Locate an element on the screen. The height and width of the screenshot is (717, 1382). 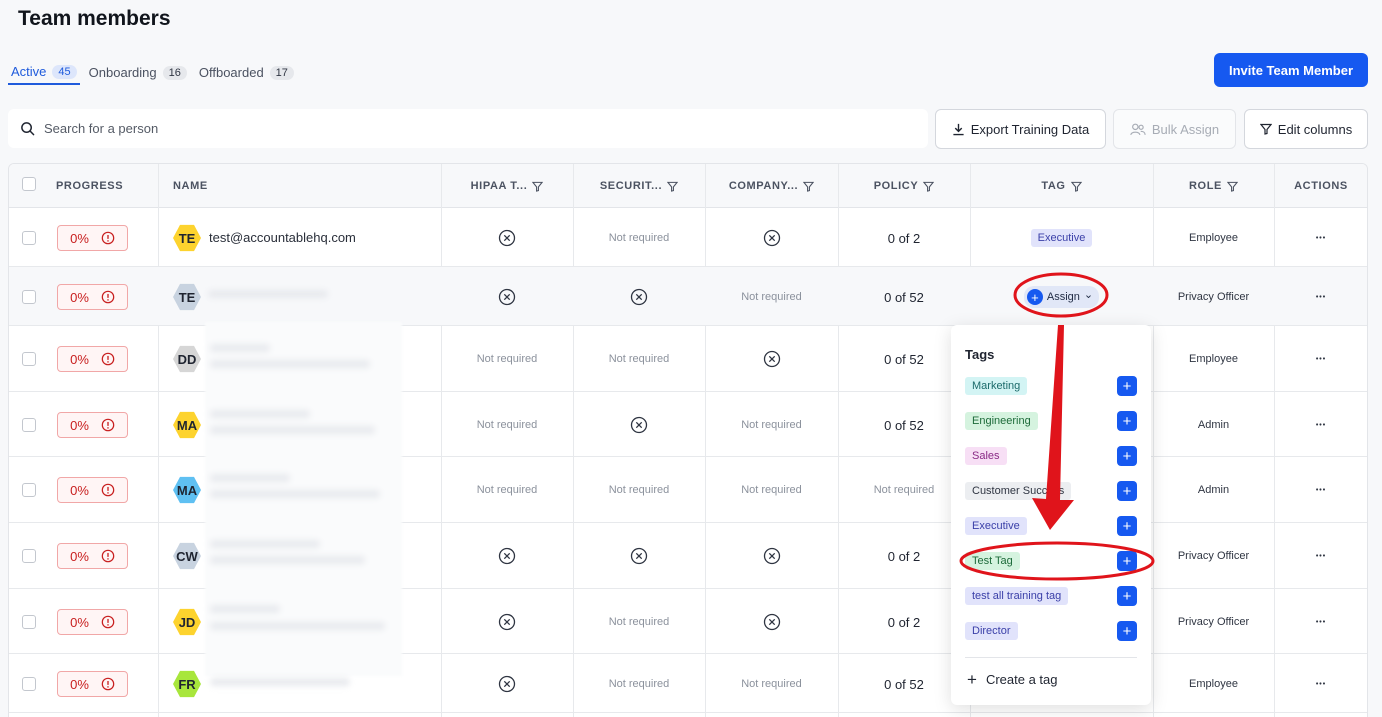
export-label: Export Training Data is located at coordinates (1030, 129).